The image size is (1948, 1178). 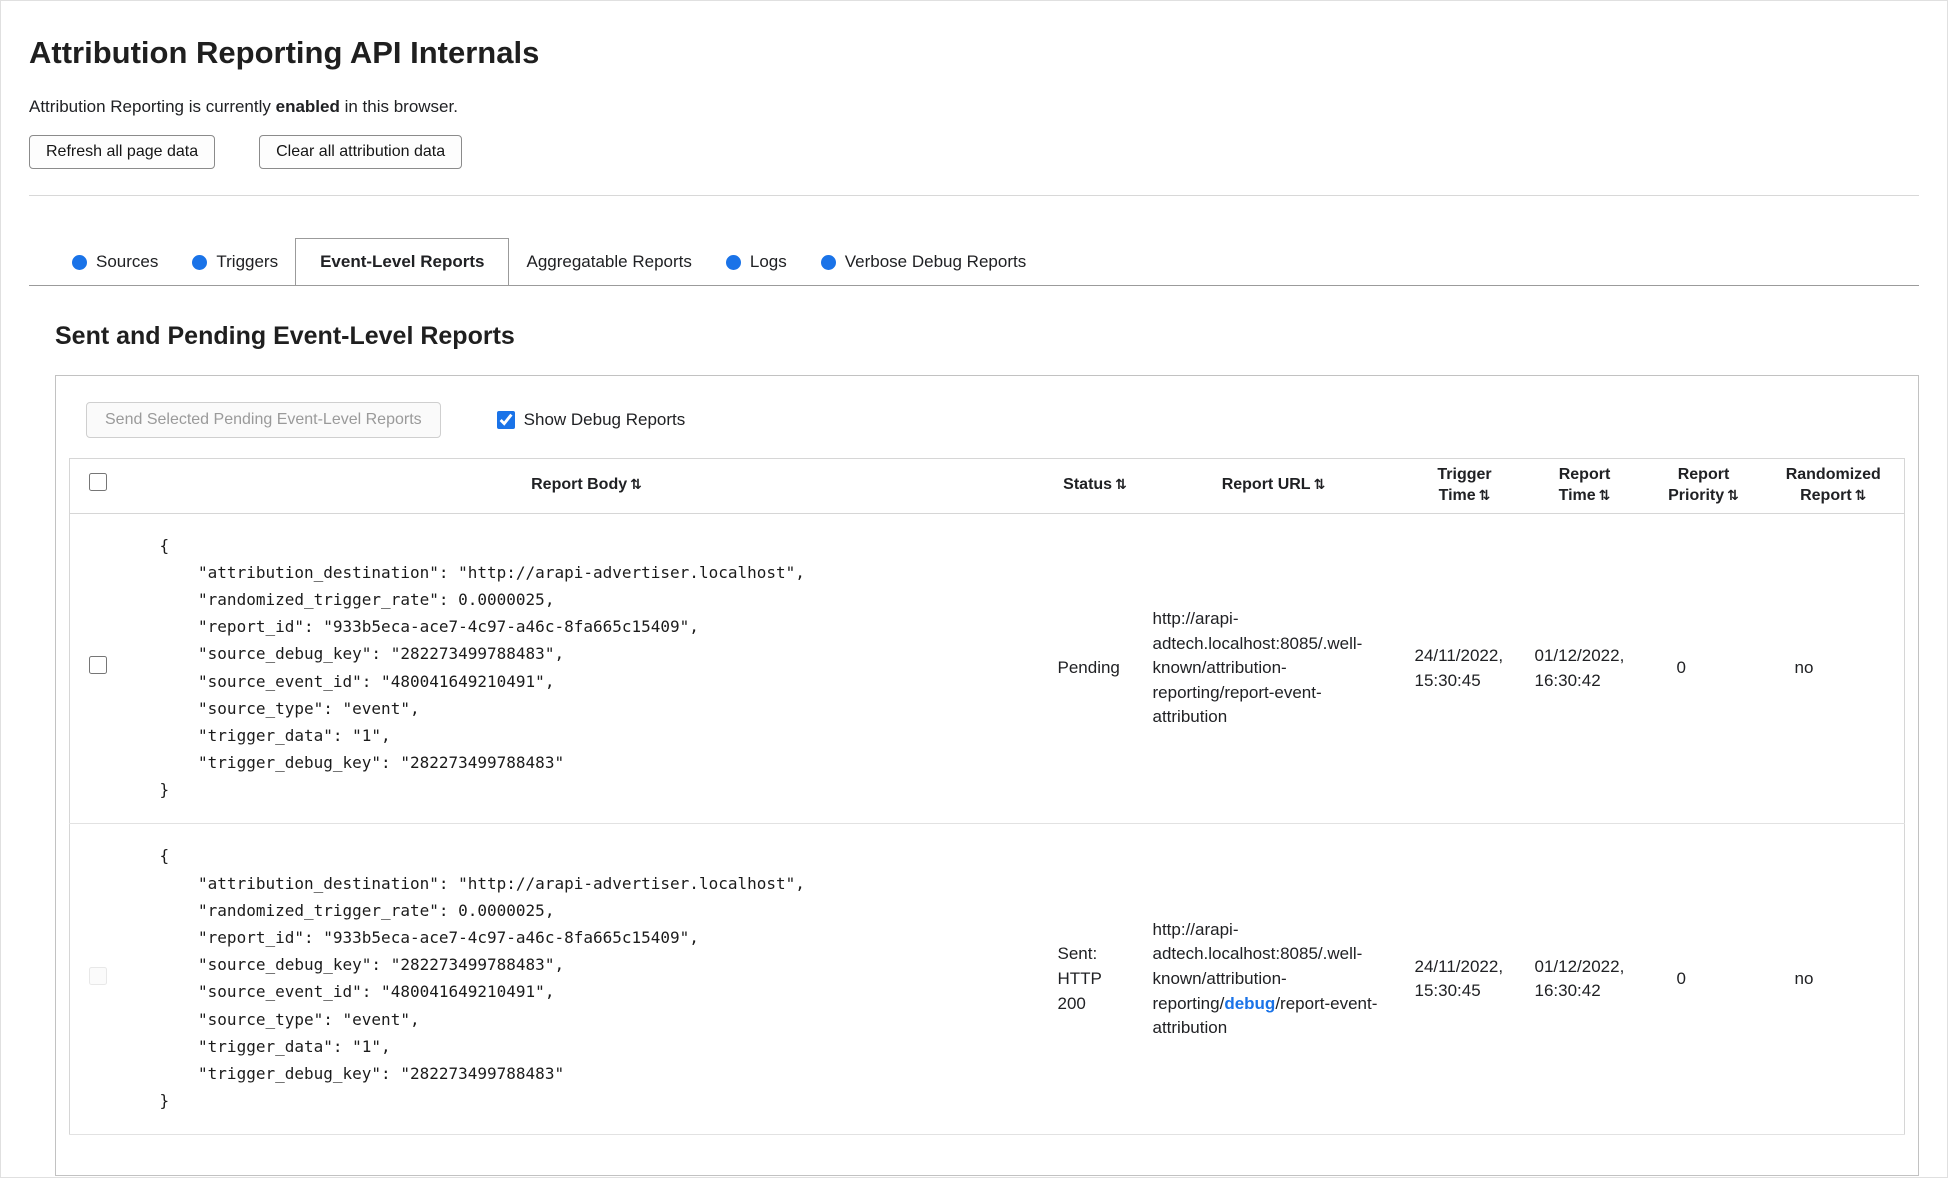 What do you see at coordinates (1584, 486) in the screenshot?
I see `col-header-report-time: Report Time ⇅` at bounding box center [1584, 486].